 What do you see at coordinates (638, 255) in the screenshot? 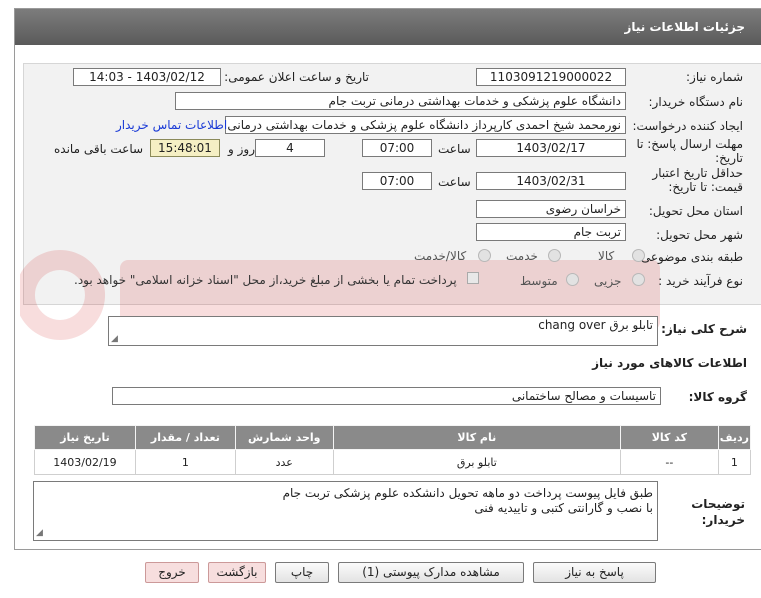
I see `category-goods-radio` at bounding box center [638, 255].